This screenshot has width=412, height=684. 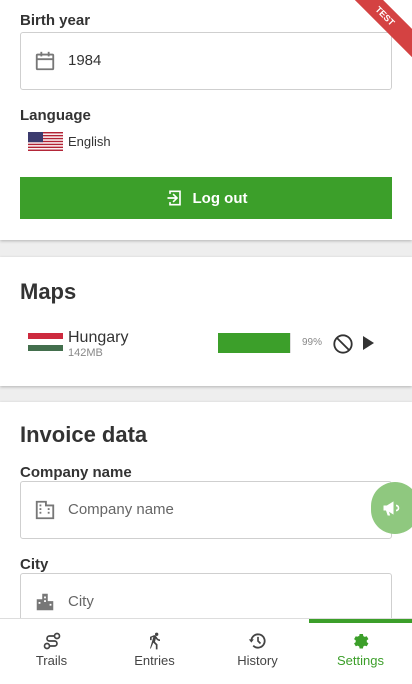 What do you see at coordinates (81, 601) in the screenshot?
I see `city-placeholder: City` at bounding box center [81, 601].